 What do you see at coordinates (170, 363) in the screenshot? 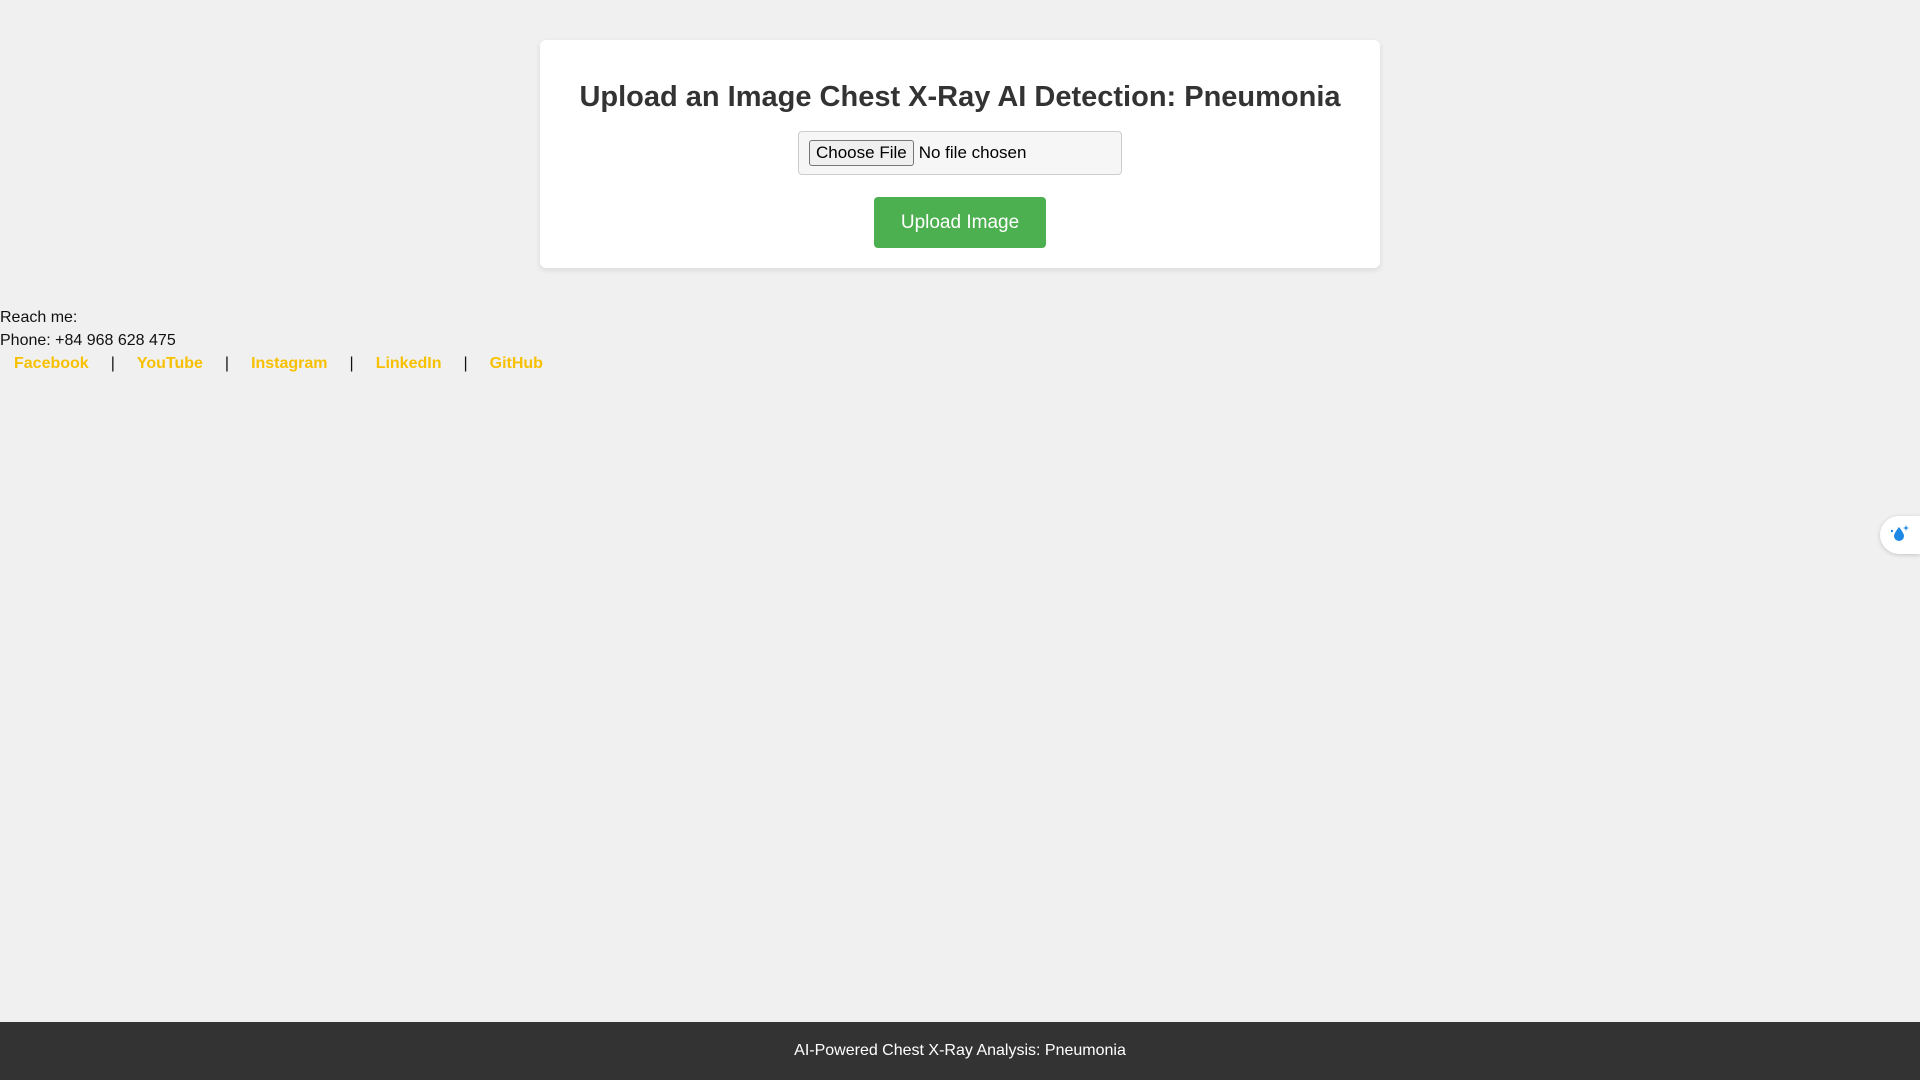
I see `youtube-link: YouTube` at bounding box center [170, 363].